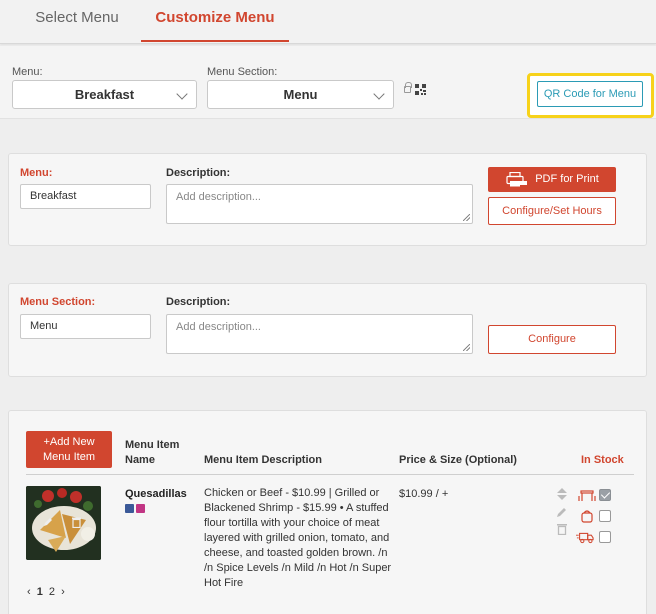 This screenshot has width=656, height=614. I want to click on facebook-icon, so click(129, 508).